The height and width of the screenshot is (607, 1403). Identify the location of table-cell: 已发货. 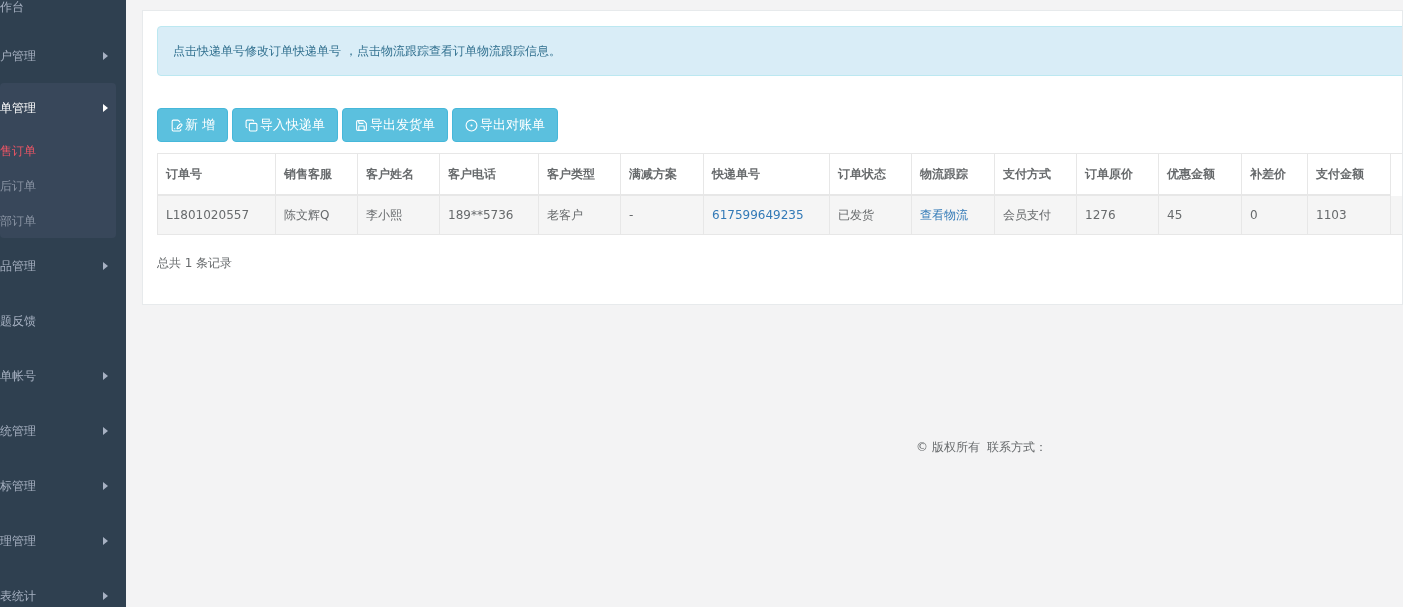
(871, 215).